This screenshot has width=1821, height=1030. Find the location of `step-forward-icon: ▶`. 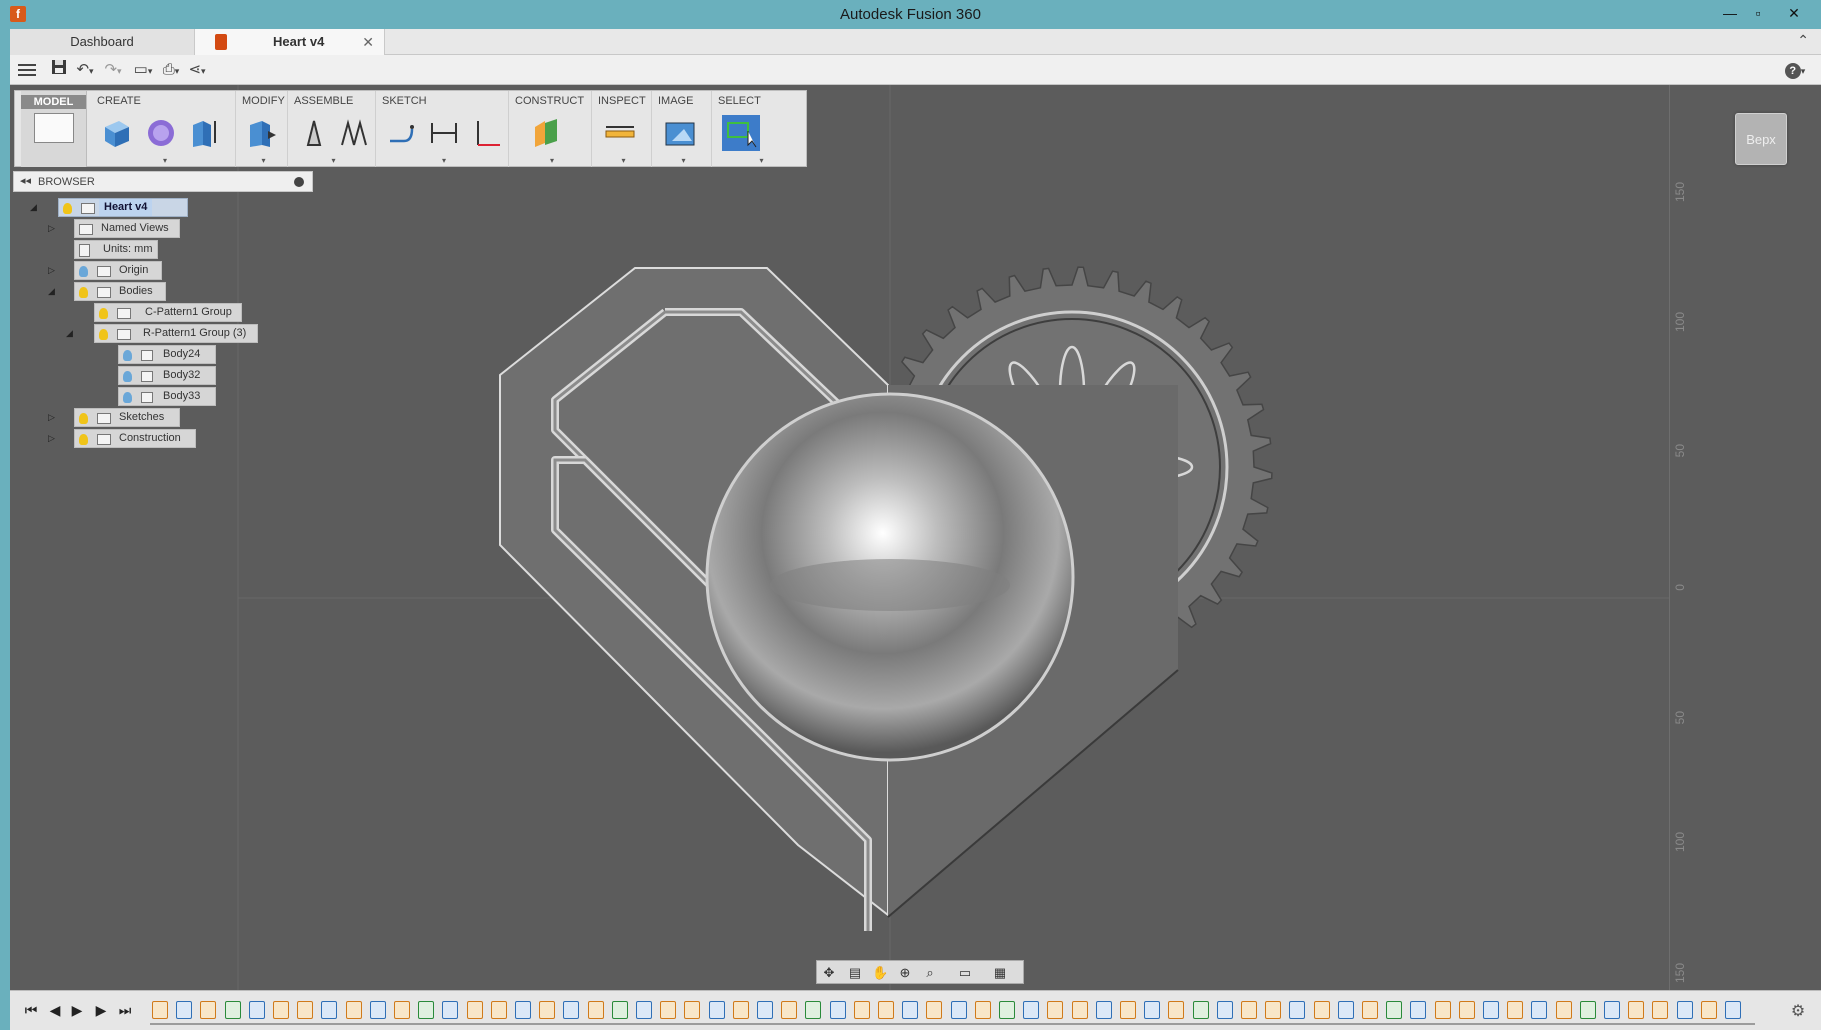

step-forward-icon: ▶ is located at coordinates (101, 1010).